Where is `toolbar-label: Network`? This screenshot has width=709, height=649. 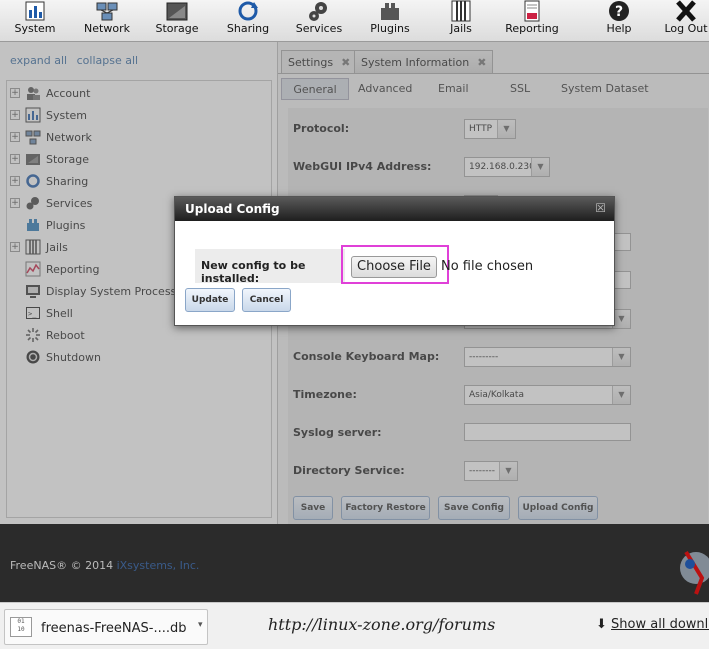 toolbar-label: Network is located at coordinates (107, 28).